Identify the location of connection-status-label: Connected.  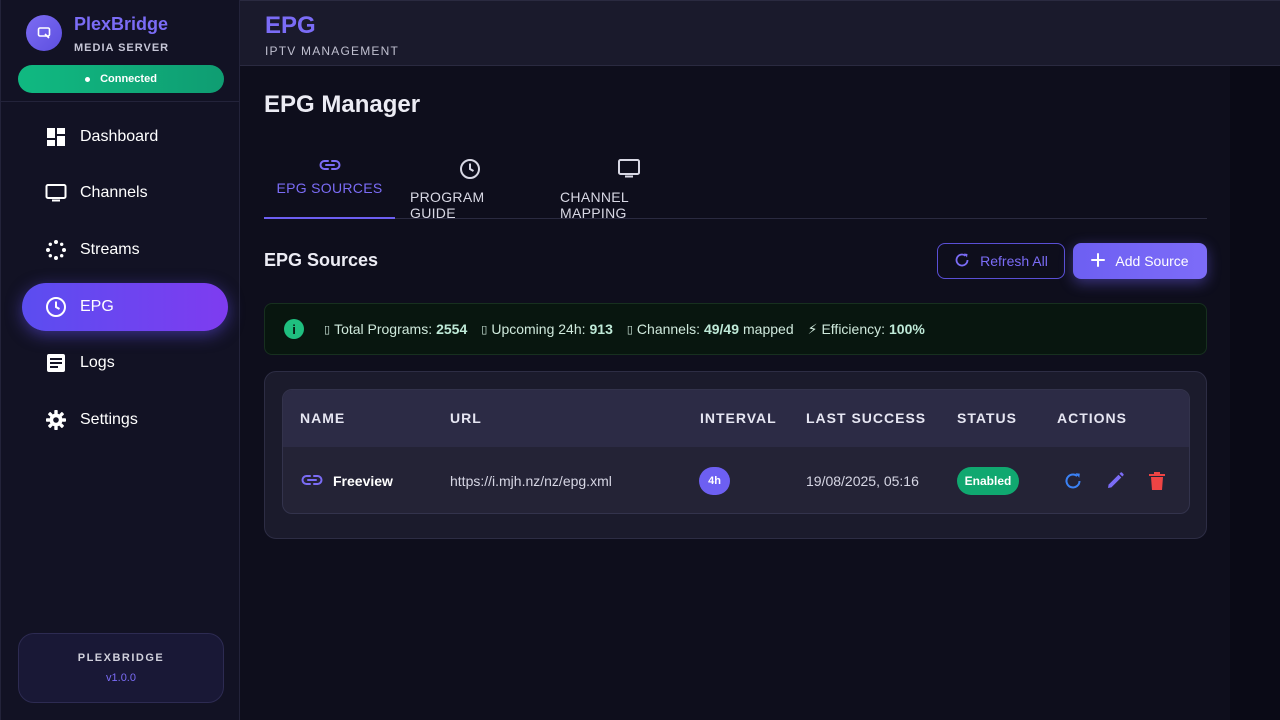
(128, 79).